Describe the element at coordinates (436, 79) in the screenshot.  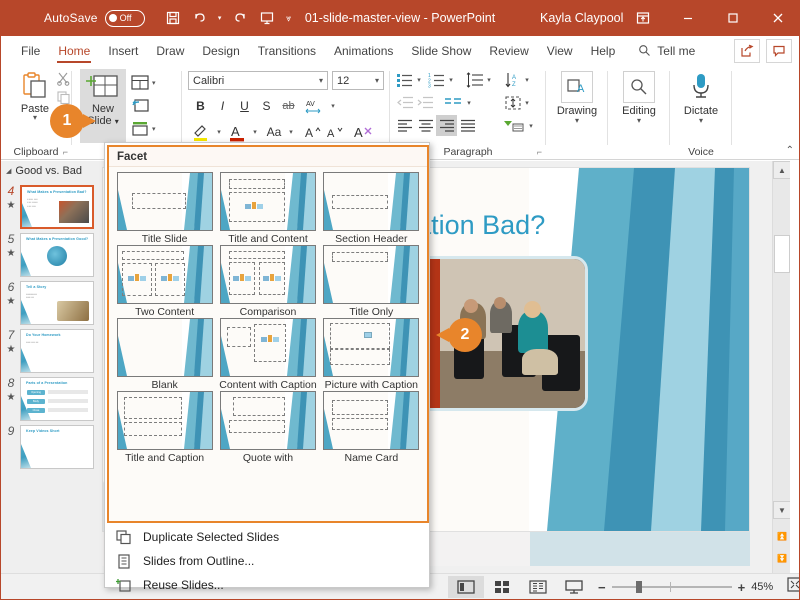
I see `numbering-button: 123` at that location.